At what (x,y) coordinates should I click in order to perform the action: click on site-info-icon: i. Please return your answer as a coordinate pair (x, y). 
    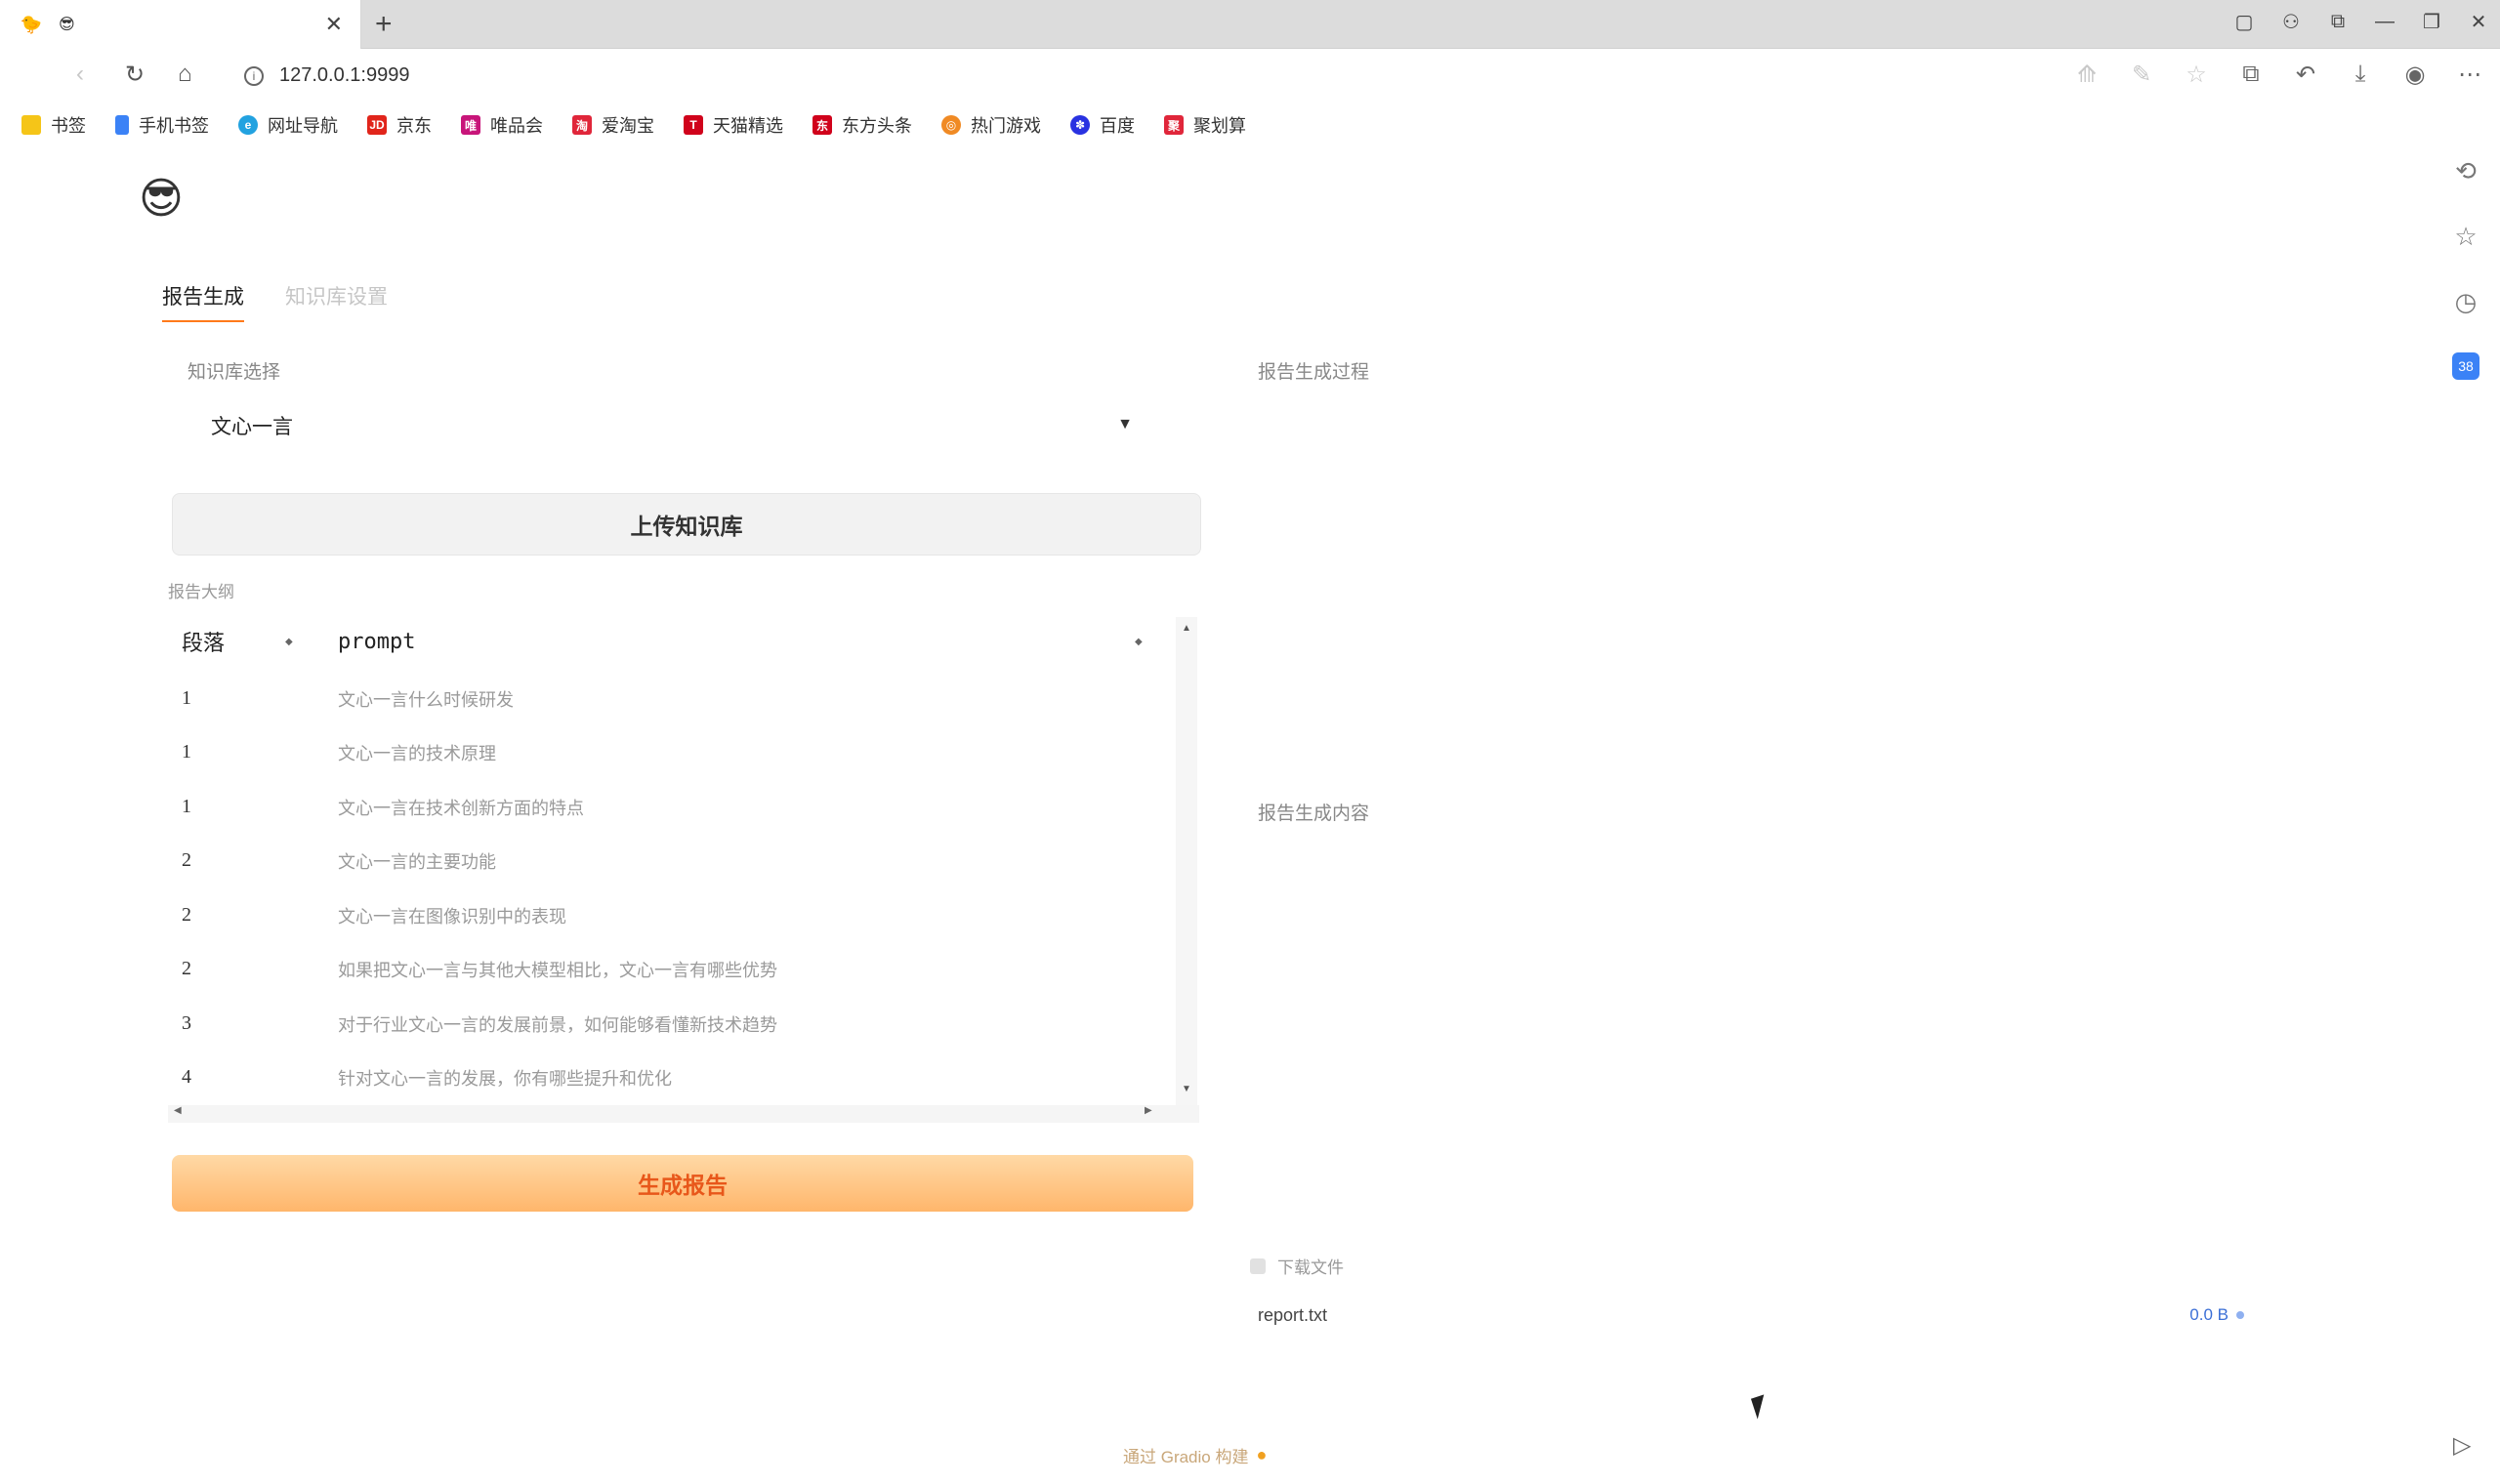
    Looking at the image, I should click on (254, 76).